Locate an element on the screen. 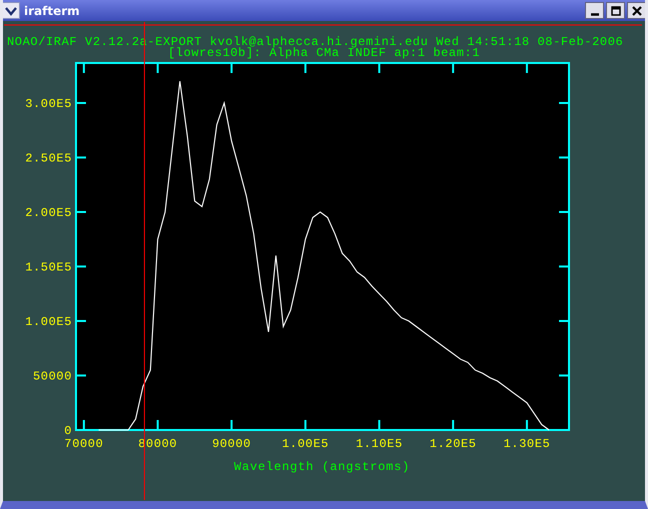 Image resolution: width=648 pixels, height=509 pixels. minimize-button is located at coordinates (594, 10).